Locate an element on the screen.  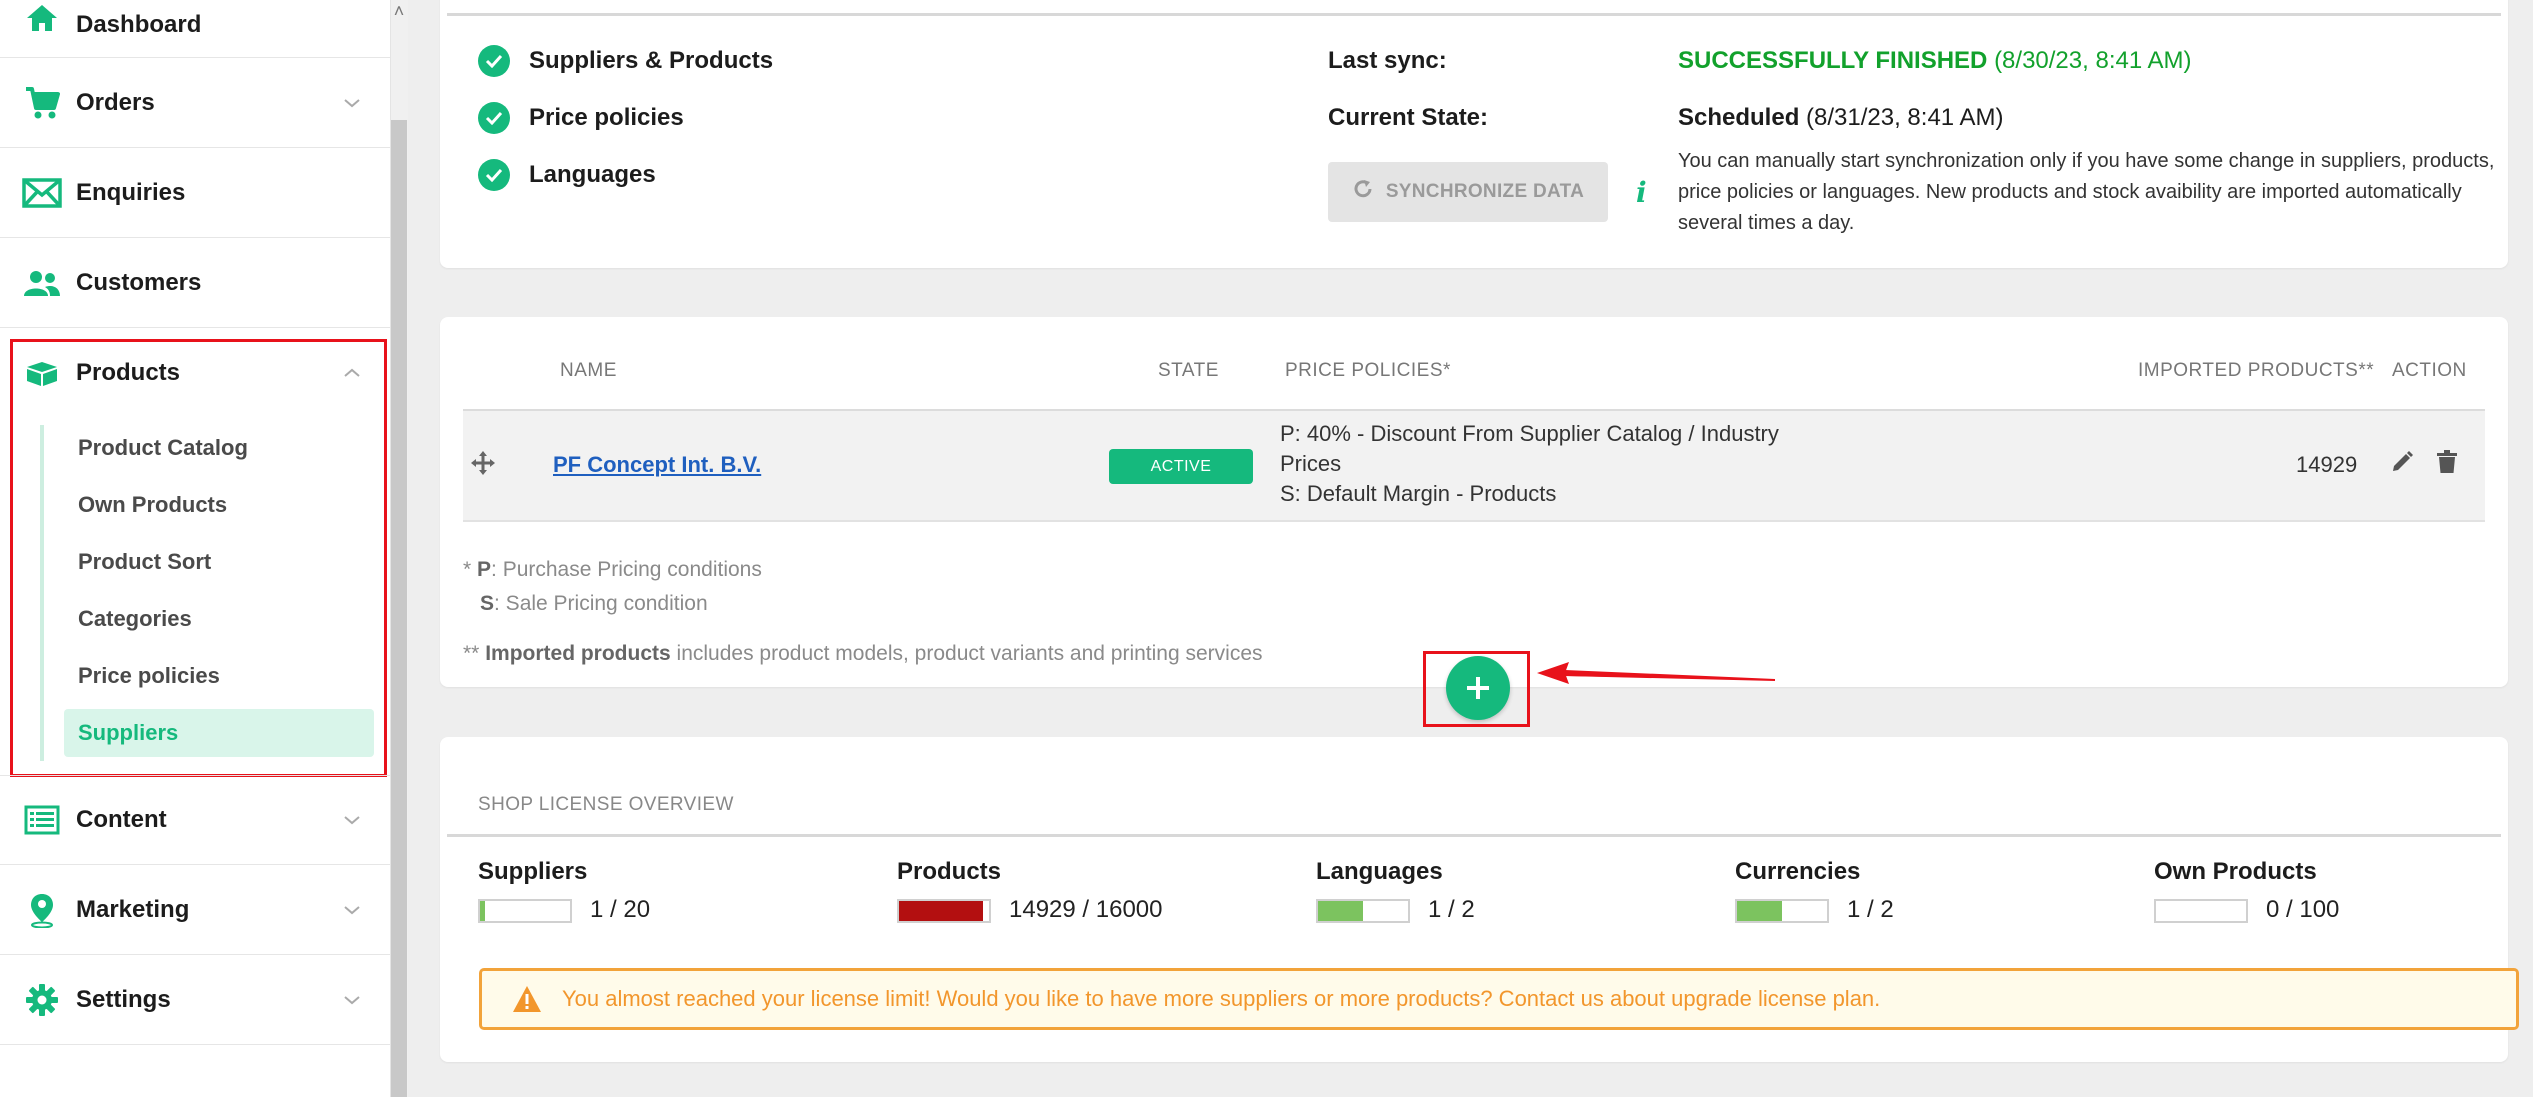
edit-icon is located at coordinates (2402, 464).